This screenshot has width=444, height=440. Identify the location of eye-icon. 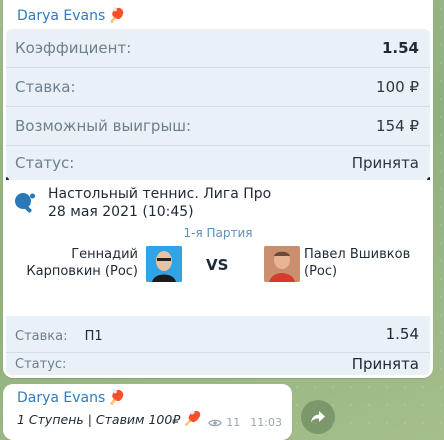
(215, 422).